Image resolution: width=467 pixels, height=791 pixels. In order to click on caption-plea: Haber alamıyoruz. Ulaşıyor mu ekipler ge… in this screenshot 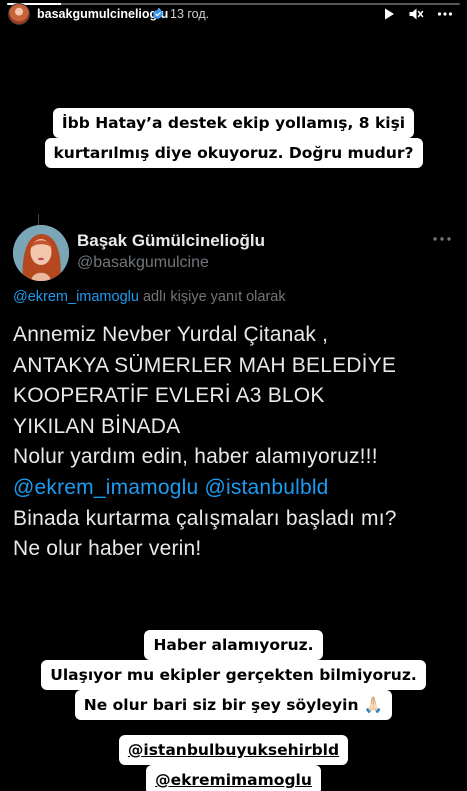, I will do `click(233, 675)`.